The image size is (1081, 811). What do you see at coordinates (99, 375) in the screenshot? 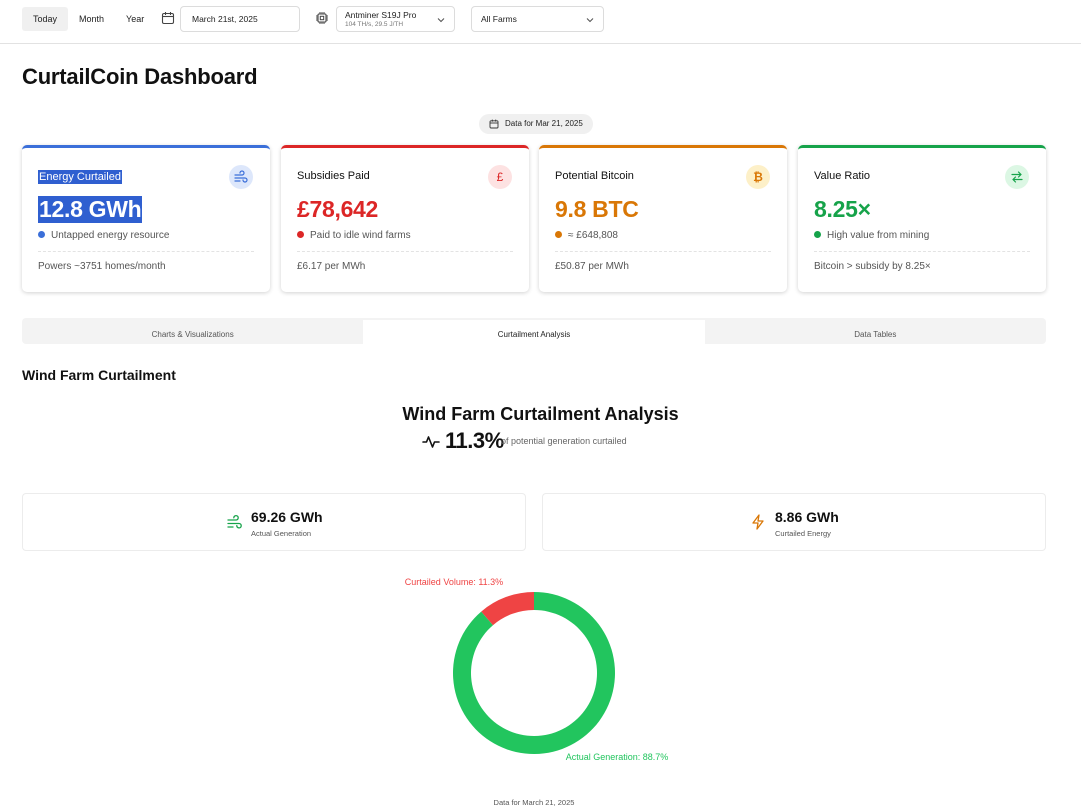
I see `section-title: Wind Farm Curtailment` at bounding box center [99, 375].